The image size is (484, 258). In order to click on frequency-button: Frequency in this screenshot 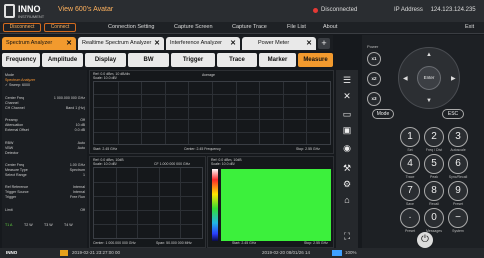, I will do `click(21, 60)`.